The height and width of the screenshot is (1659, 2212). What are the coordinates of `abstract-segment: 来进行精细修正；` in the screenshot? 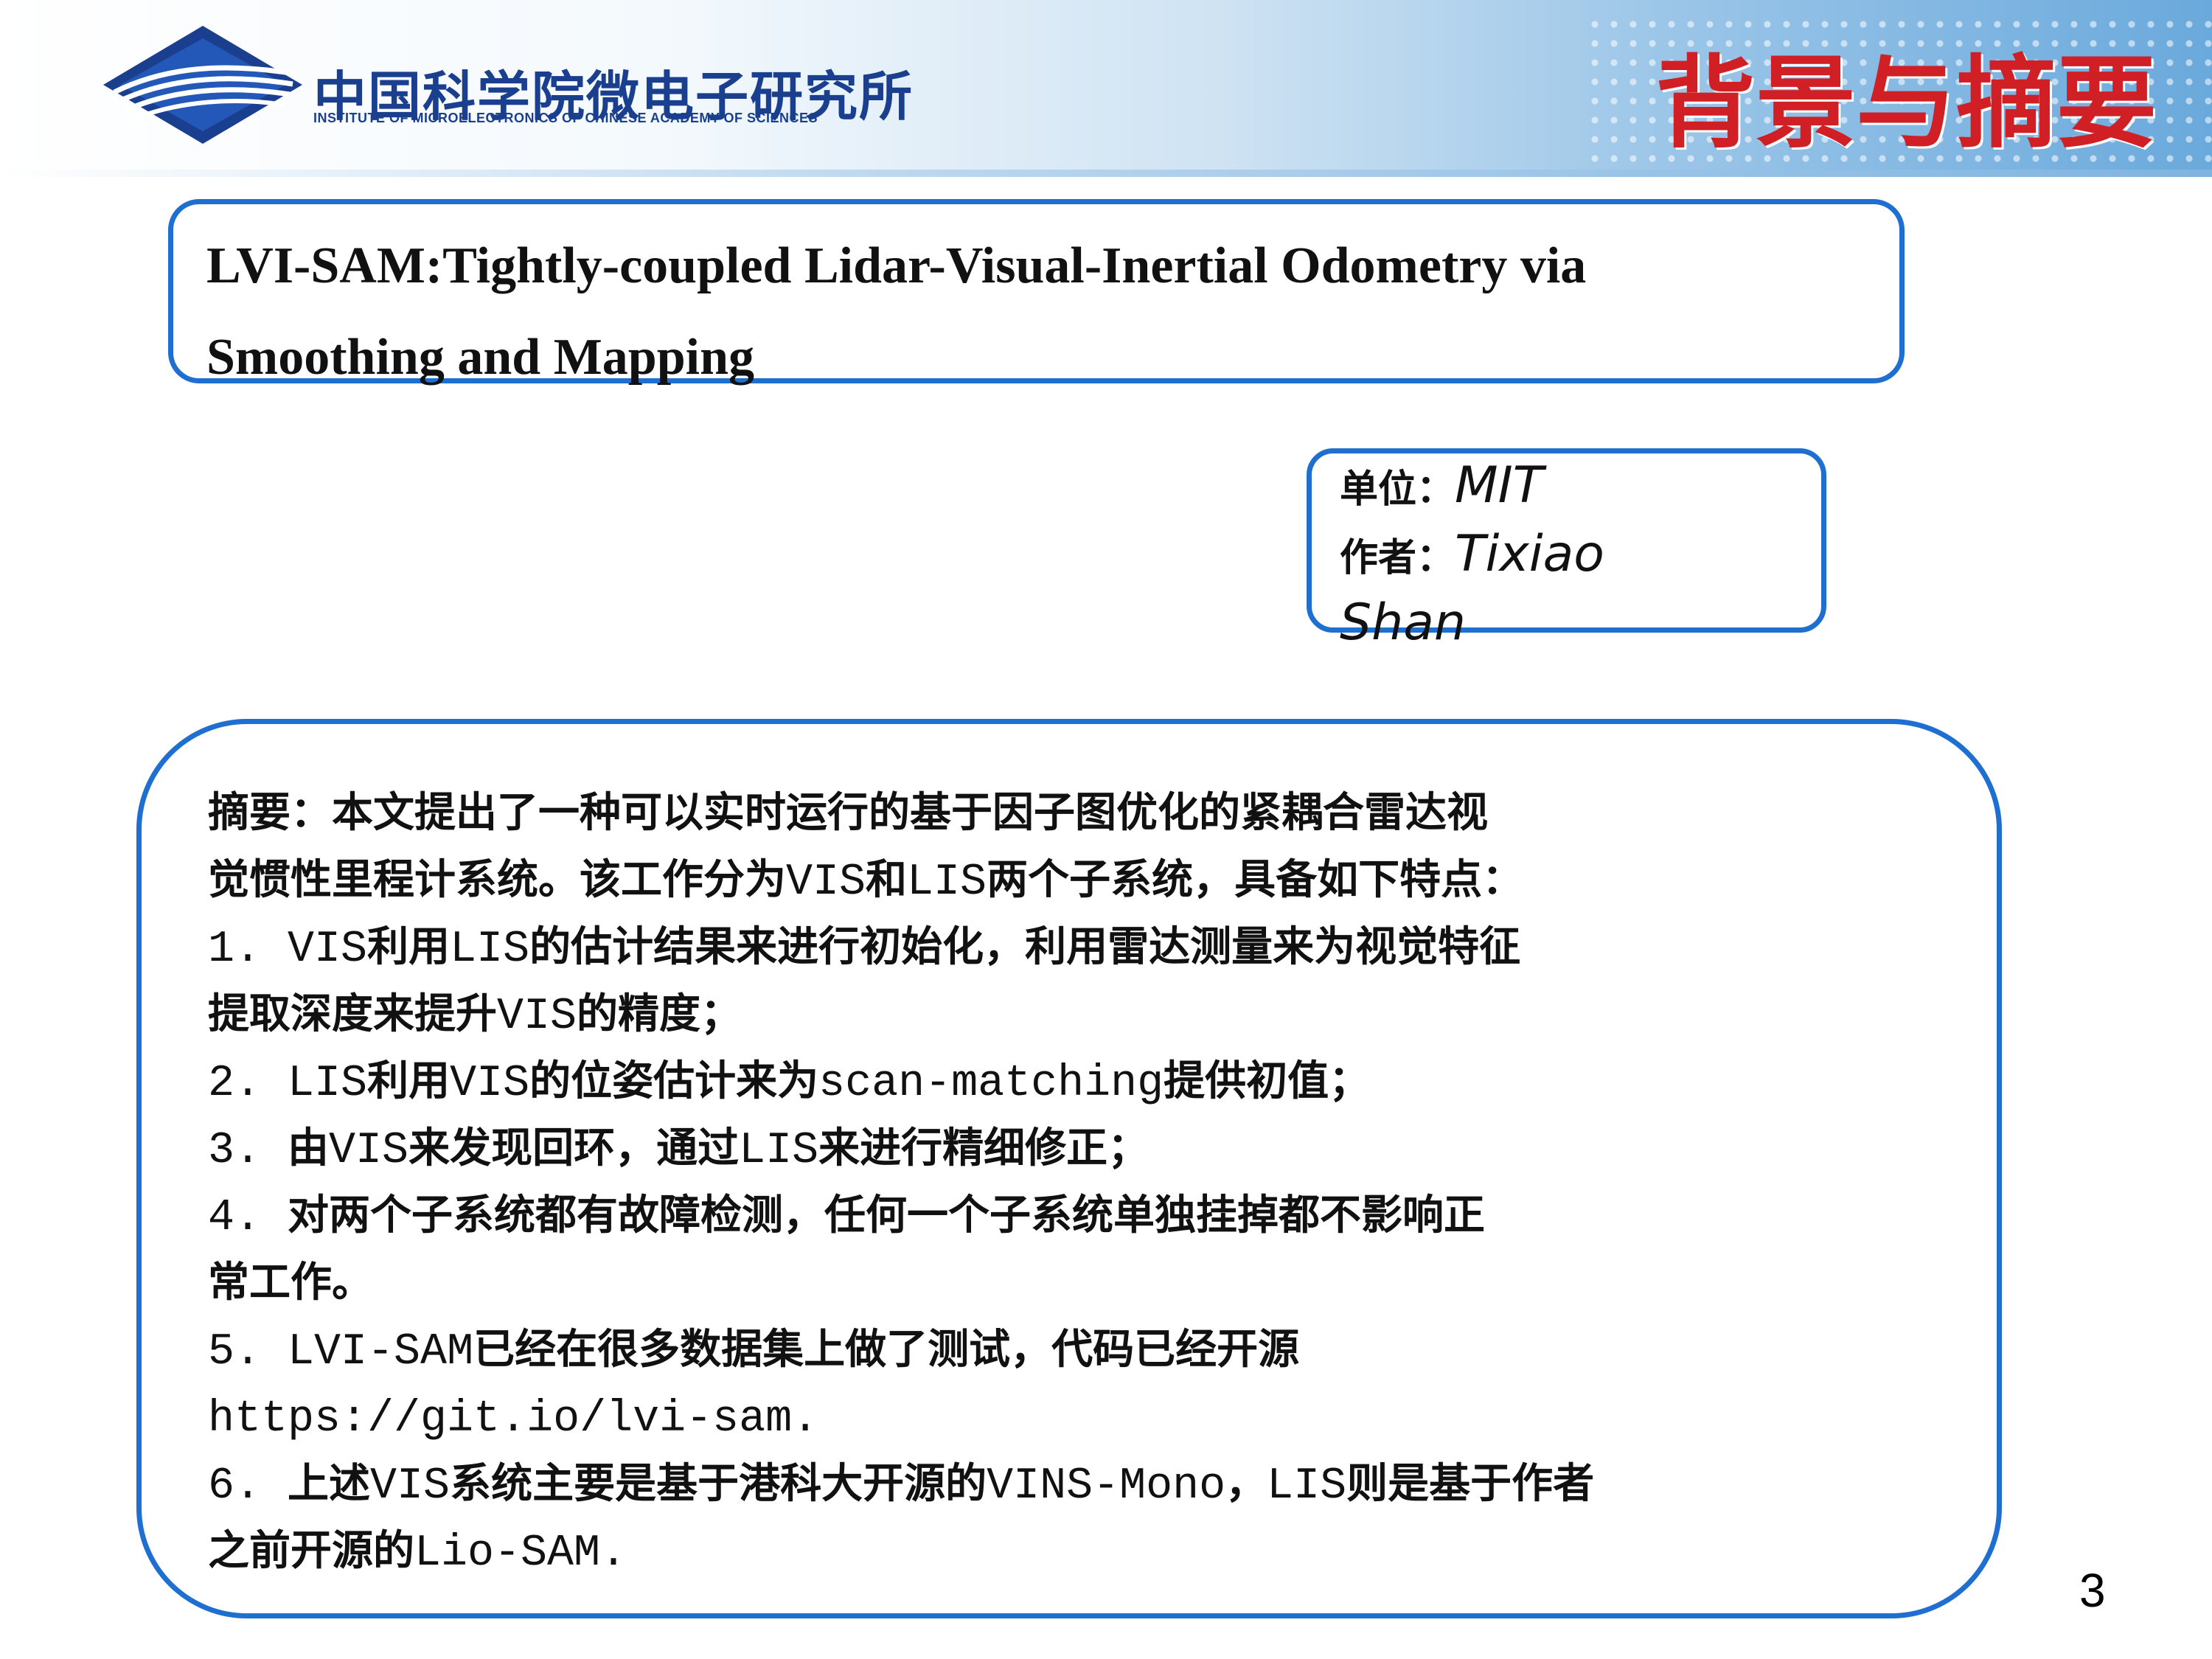 It's located at (984, 1148).